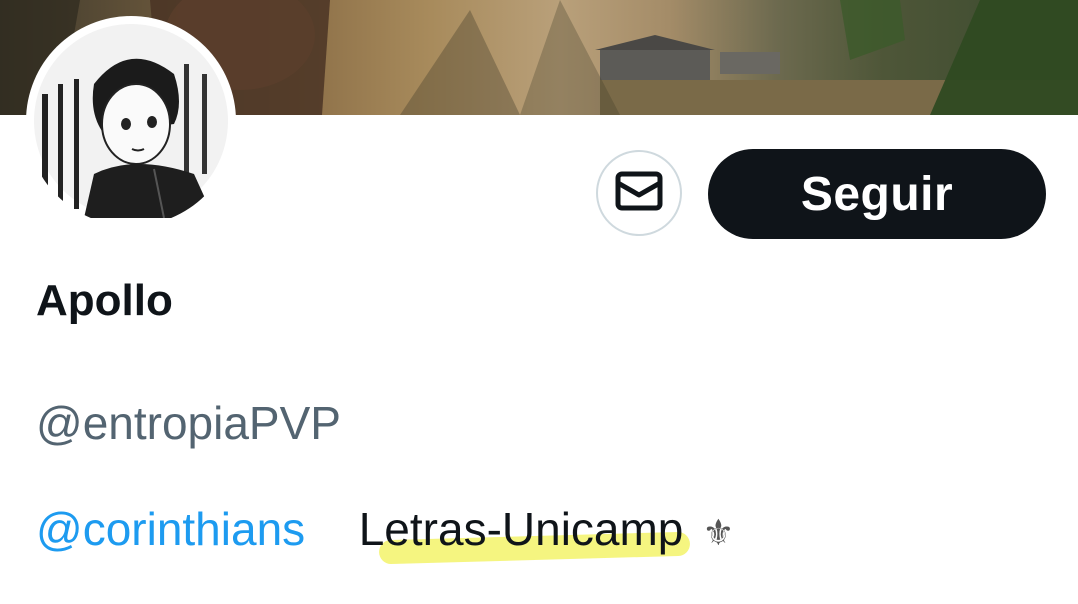 This screenshot has width=1078, height=604. I want to click on follow-button: Seguir, so click(877, 194).